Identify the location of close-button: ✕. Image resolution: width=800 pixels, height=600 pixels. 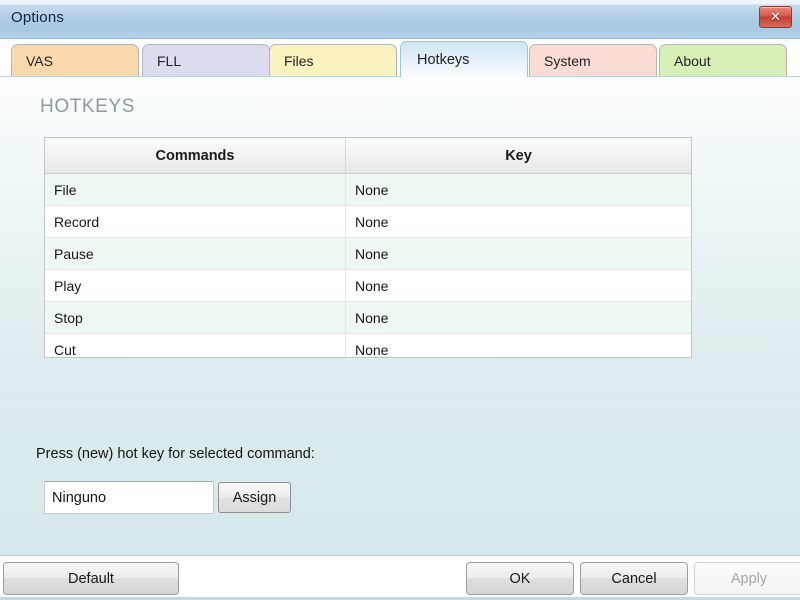
(775, 17).